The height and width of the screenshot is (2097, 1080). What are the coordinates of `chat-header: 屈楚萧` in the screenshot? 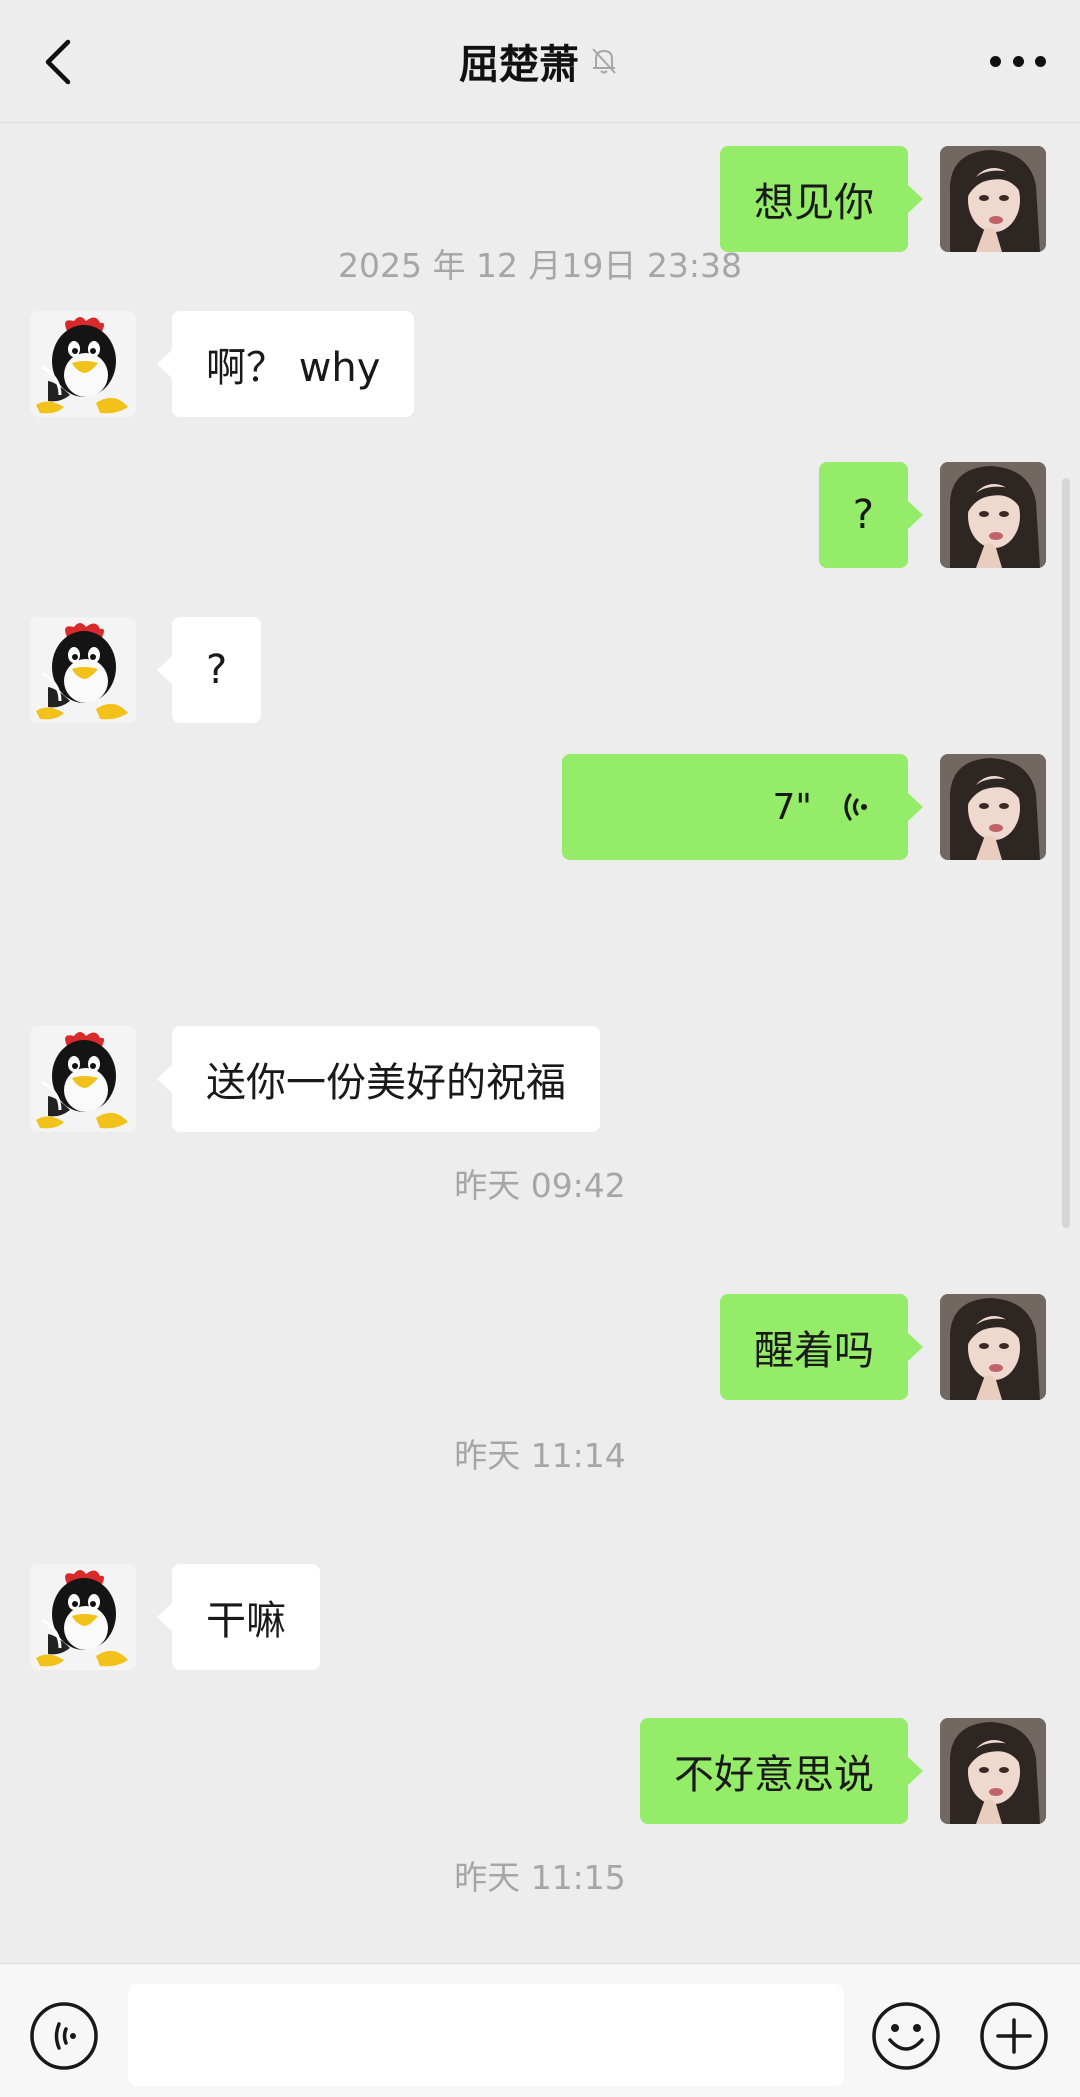 It's located at (540, 61).